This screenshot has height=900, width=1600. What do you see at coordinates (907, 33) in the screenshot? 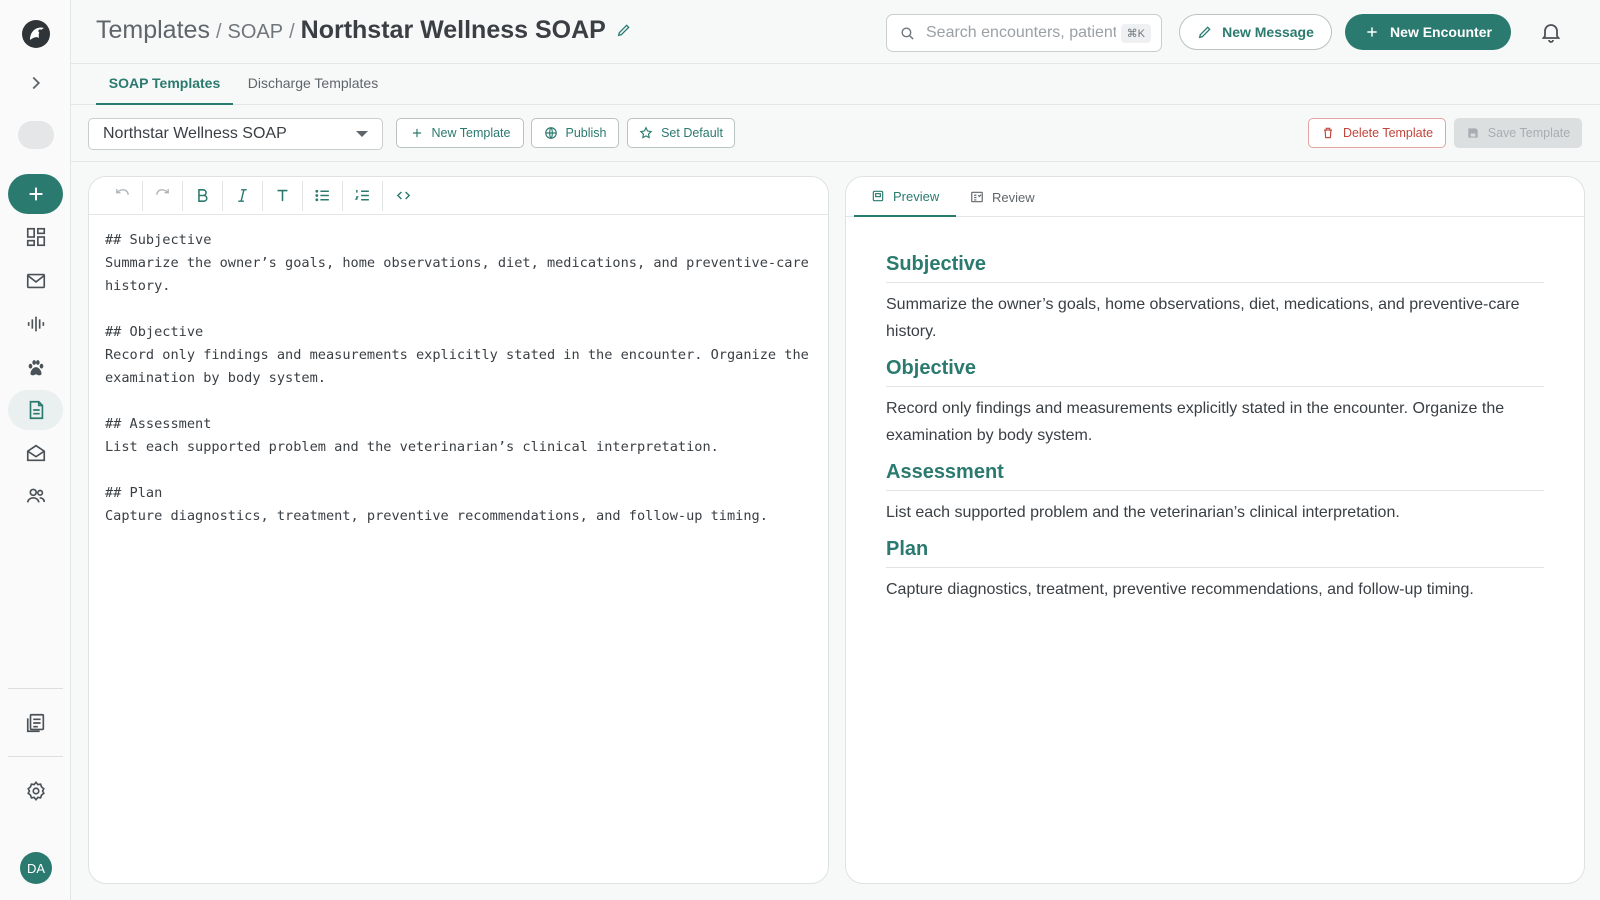
I see `search-icon` at bounding box center [907, 33].